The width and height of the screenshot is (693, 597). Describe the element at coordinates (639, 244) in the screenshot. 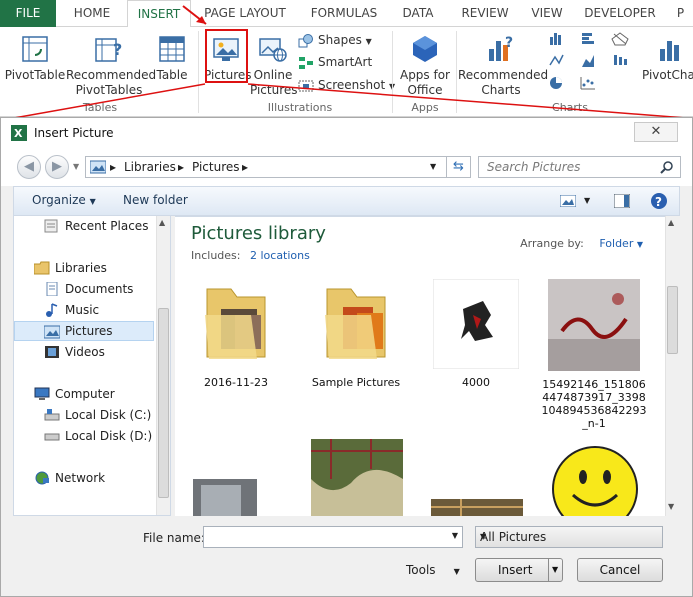

I see `arrange-chevron-down-icon: ▼` at that location.